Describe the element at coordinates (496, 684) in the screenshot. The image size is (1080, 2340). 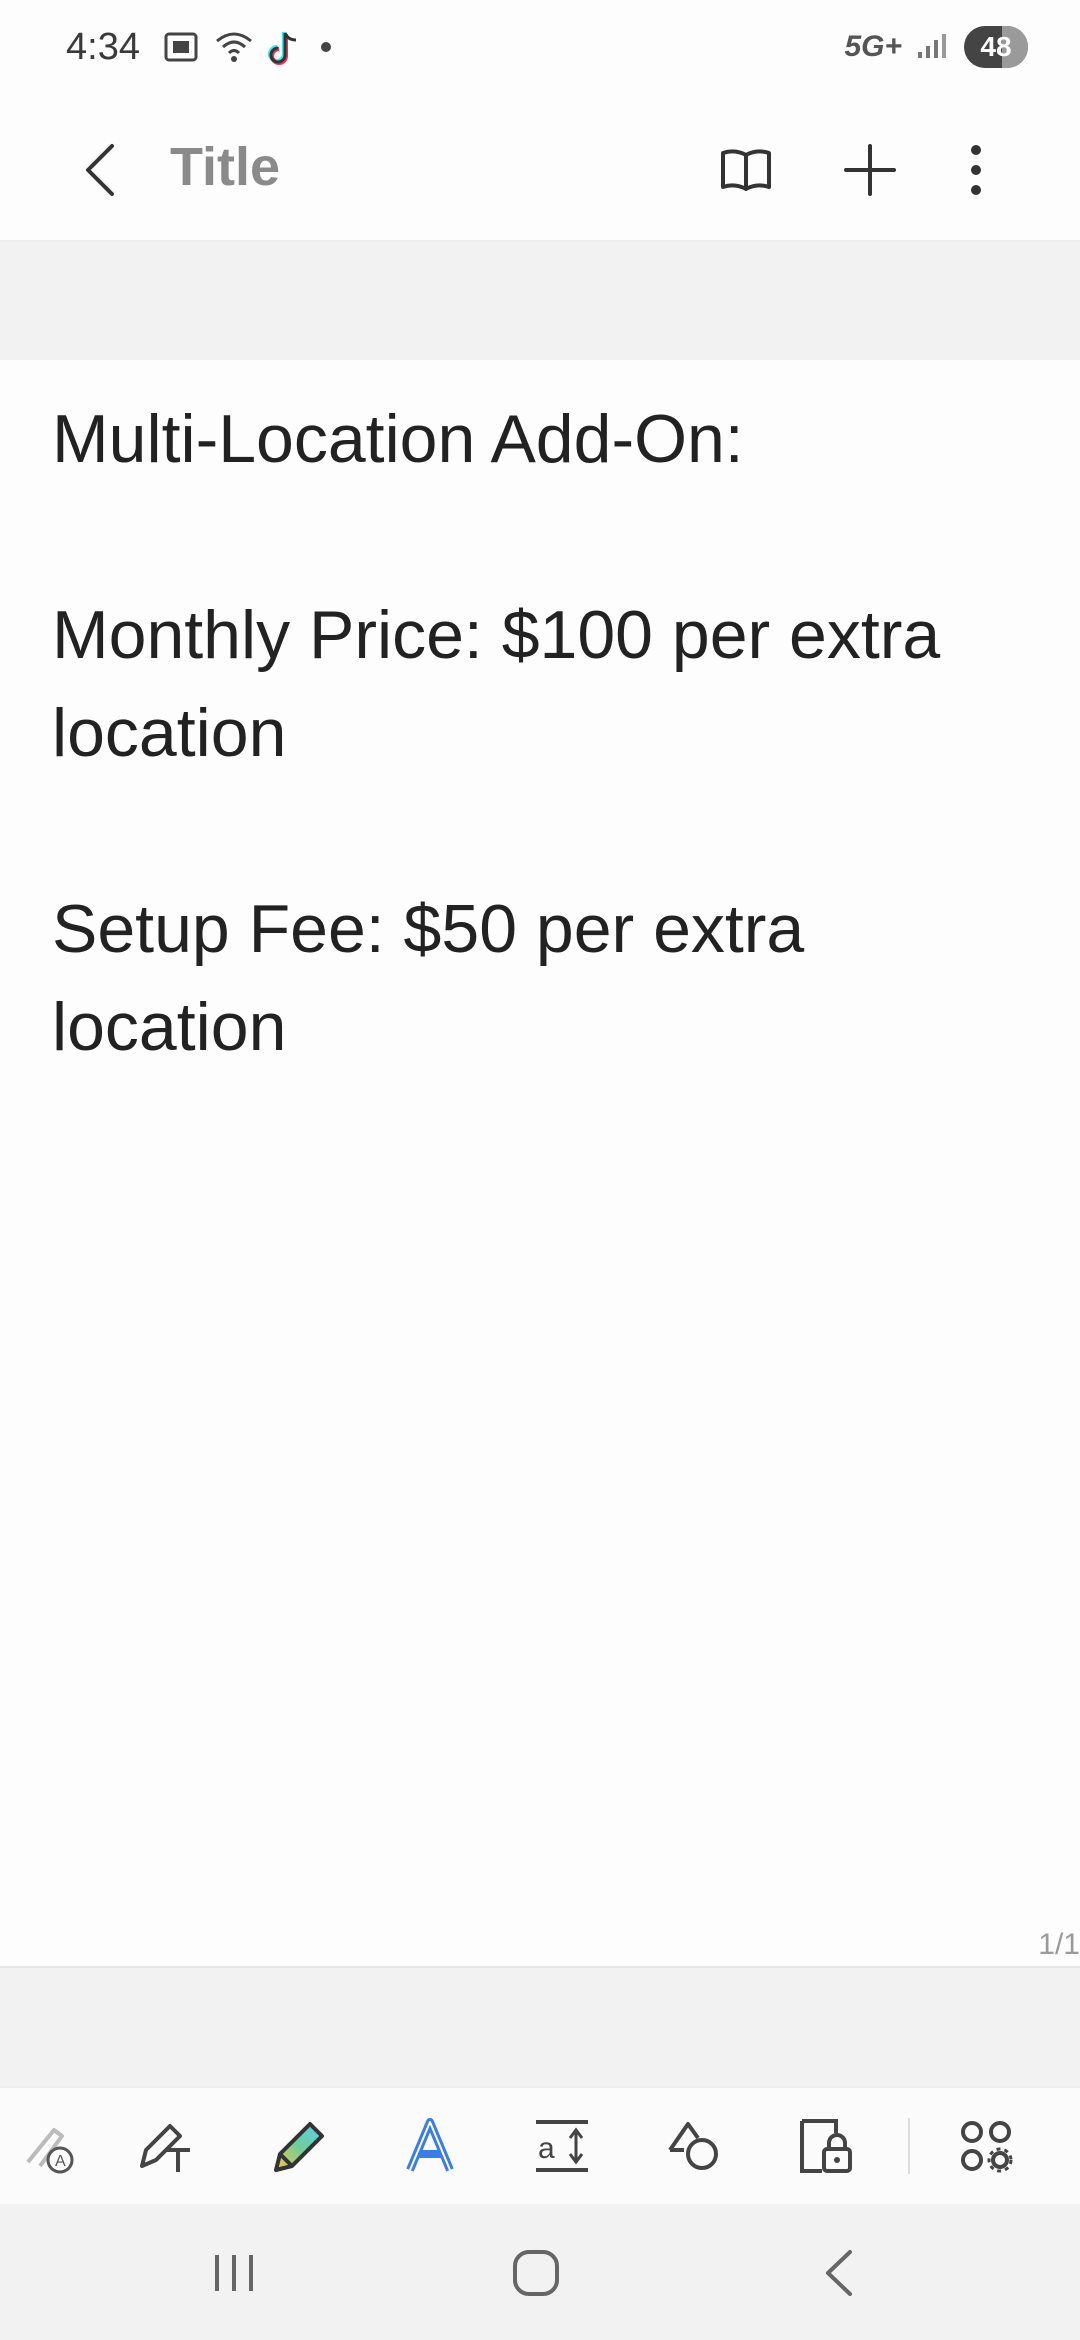
I see `note-line: Monthly Price: $100 per extra location` at that location.